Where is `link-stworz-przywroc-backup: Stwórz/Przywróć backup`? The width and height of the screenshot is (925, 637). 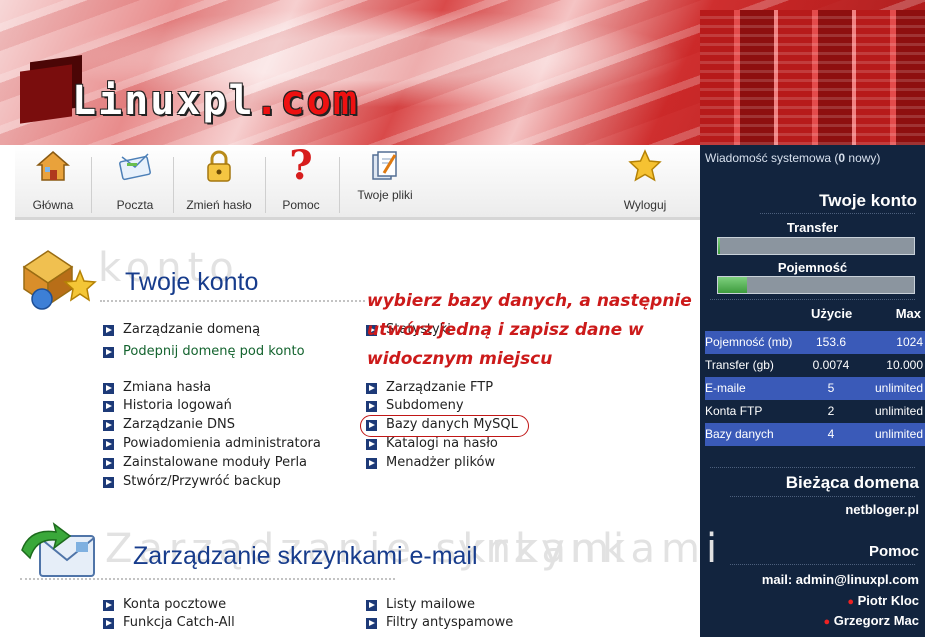
link-stworz-przywroc-backup: Stwórz/Przywróć backup is located at coordinates (192, 481).